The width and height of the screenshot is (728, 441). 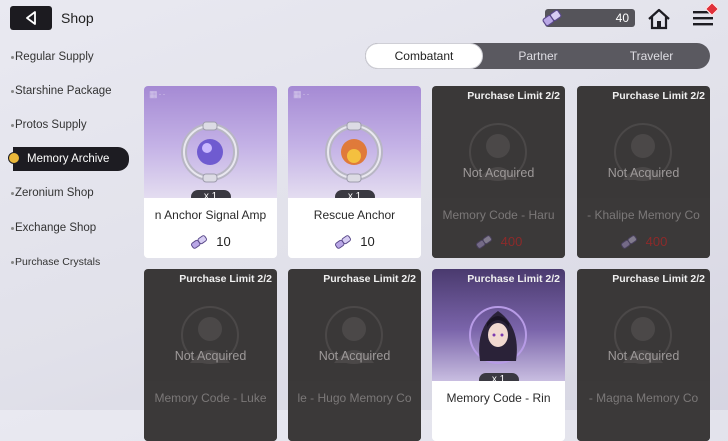 I want to click on sidebar-item-label: Memory Archive, so click(x=68, y=159).